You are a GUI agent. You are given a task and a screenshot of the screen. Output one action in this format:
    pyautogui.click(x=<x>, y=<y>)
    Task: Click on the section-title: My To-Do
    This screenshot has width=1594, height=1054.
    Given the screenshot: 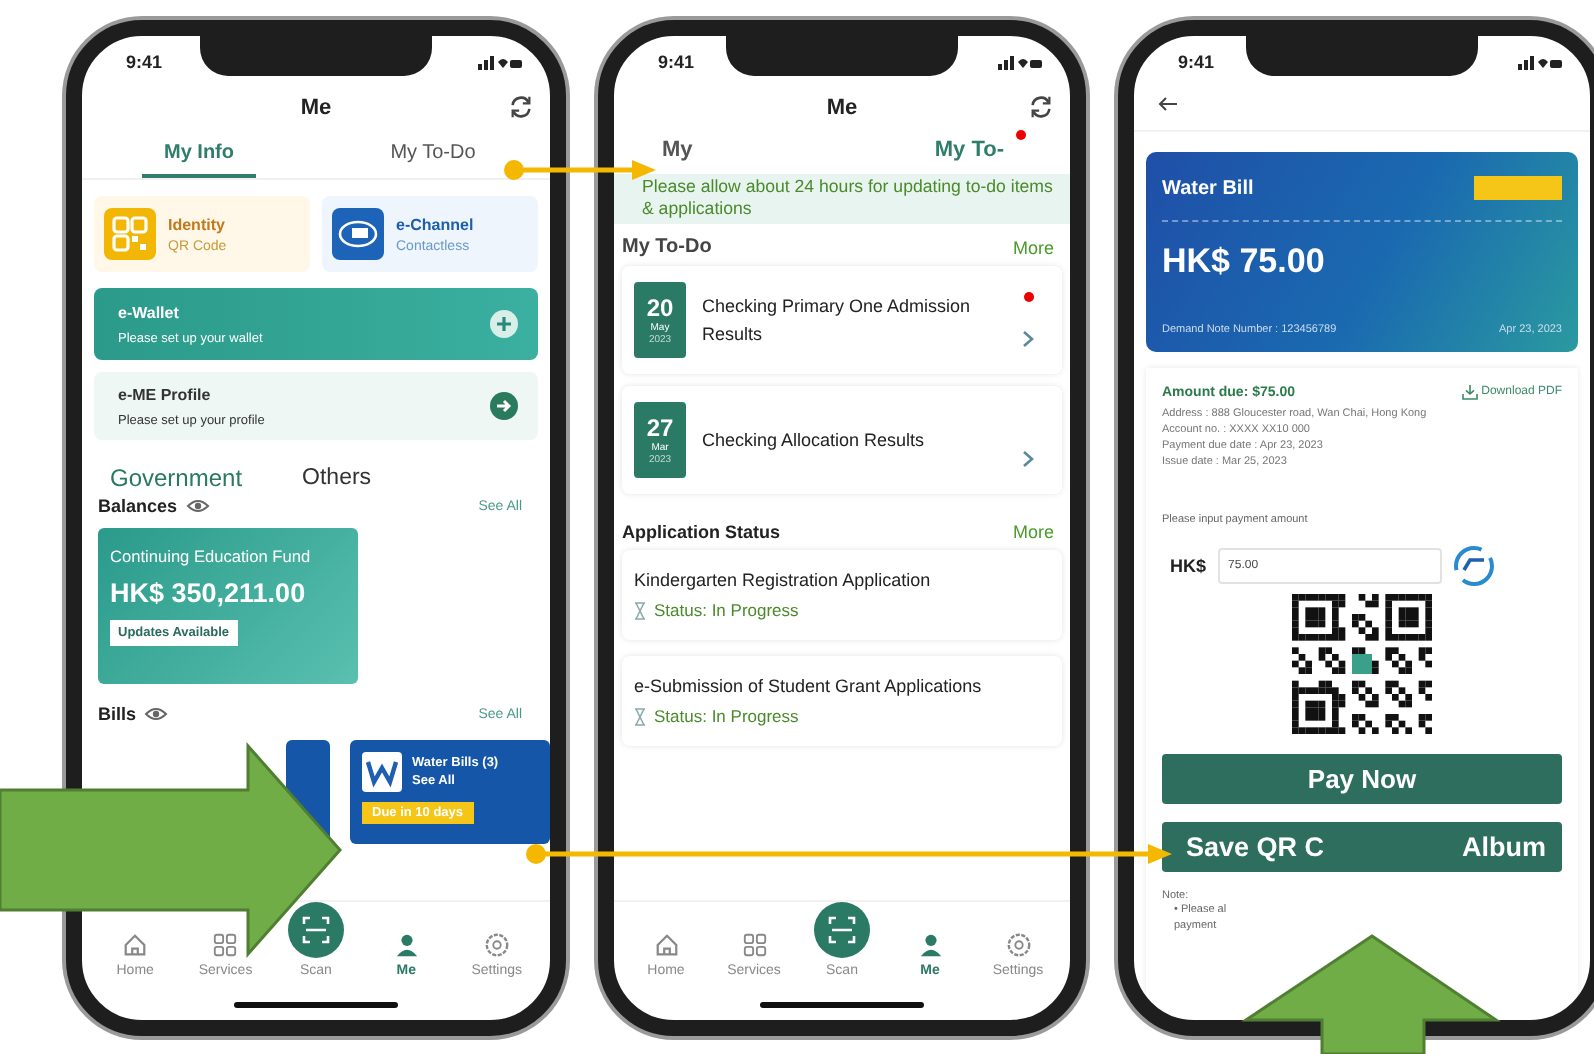 What is the action you would take?
    pyautogui.click(x=667, y=247)
    